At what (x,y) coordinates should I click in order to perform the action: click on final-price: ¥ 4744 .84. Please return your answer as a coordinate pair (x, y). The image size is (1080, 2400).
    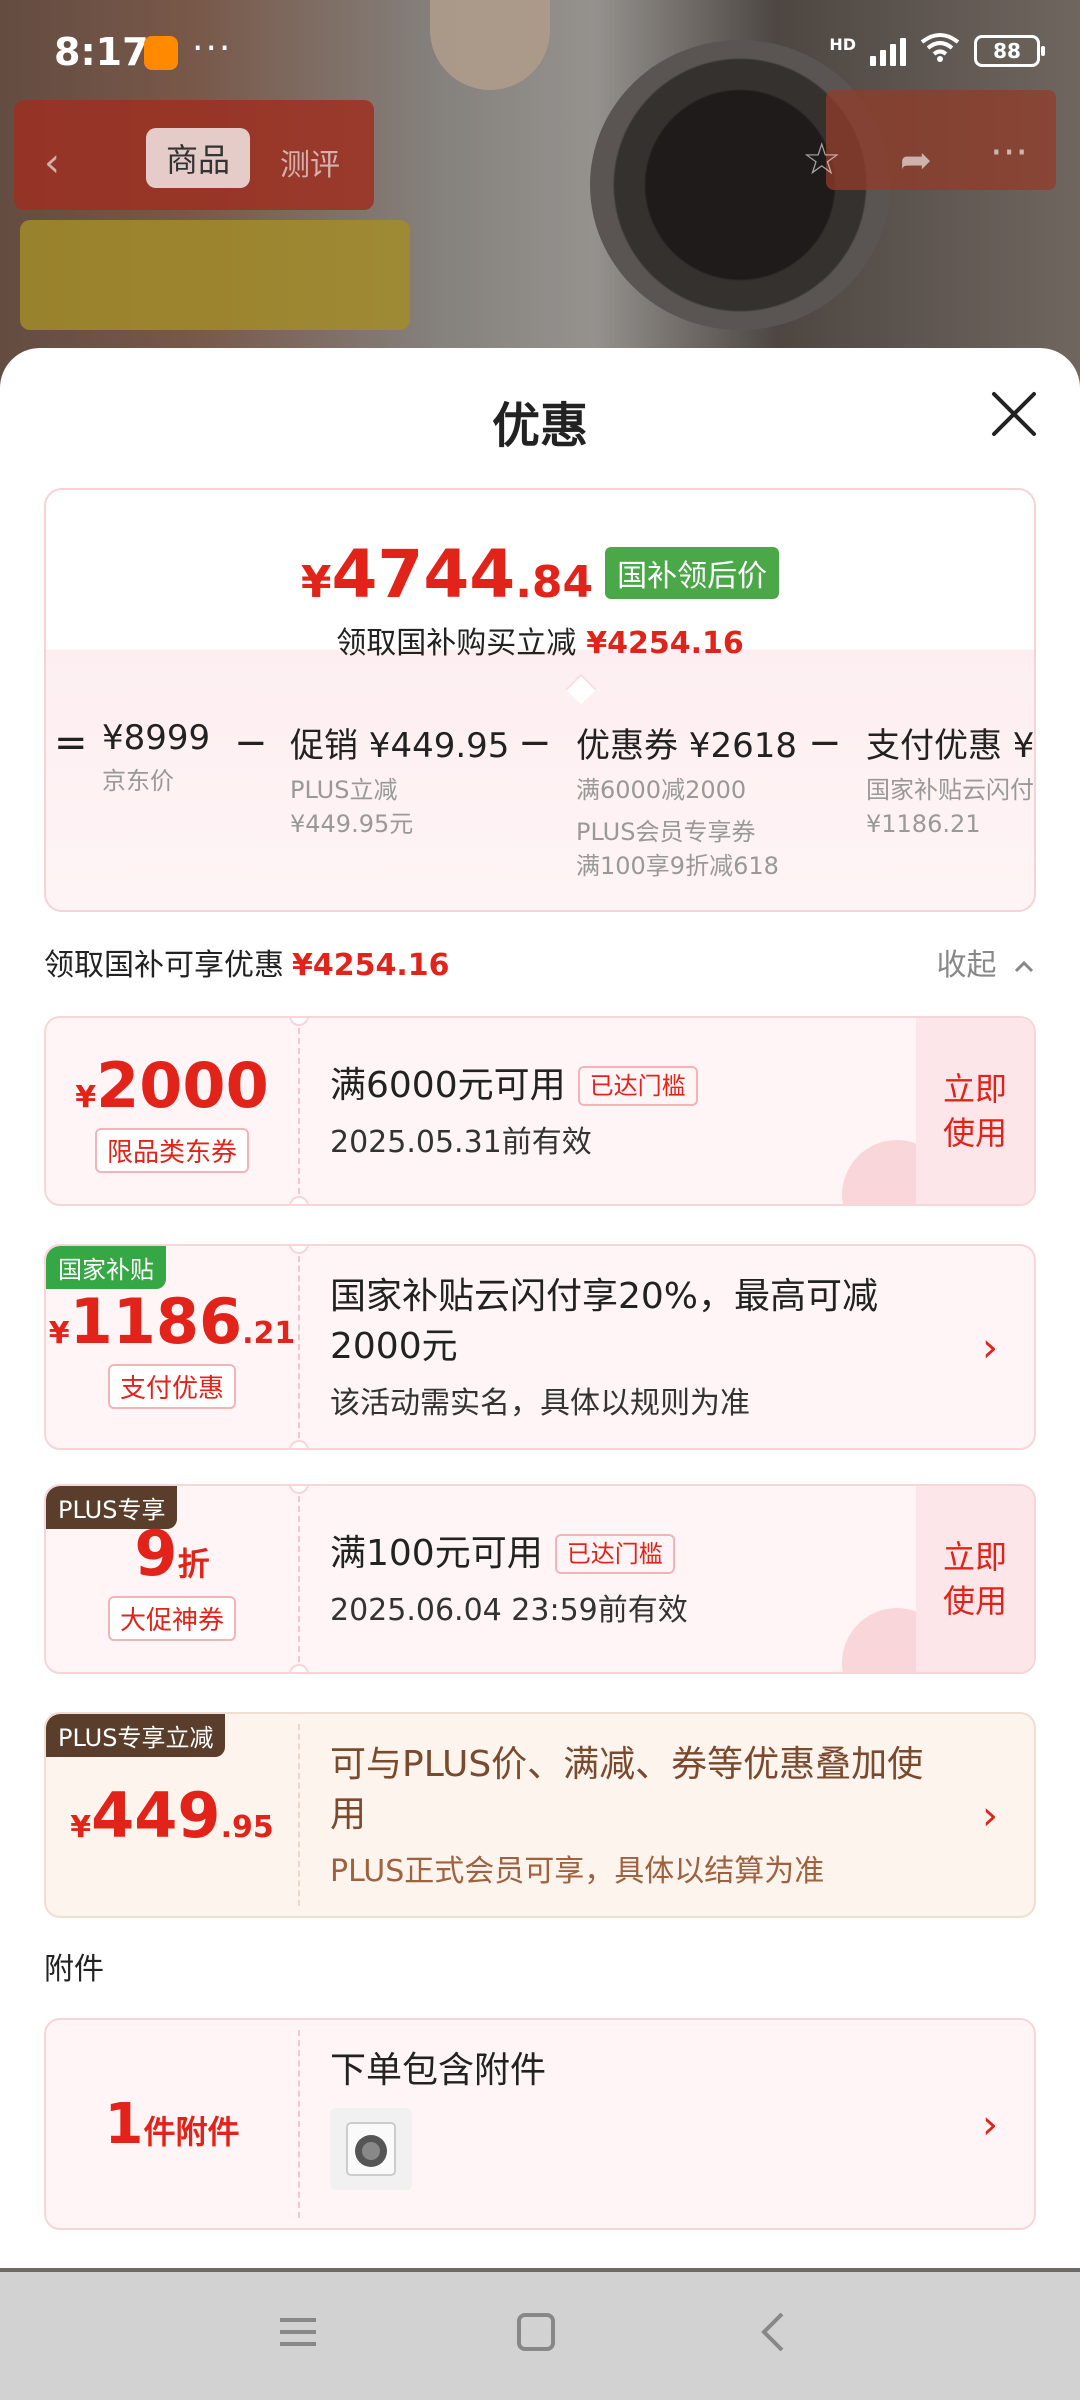
    Looking at the image, I should click on (447, 574).